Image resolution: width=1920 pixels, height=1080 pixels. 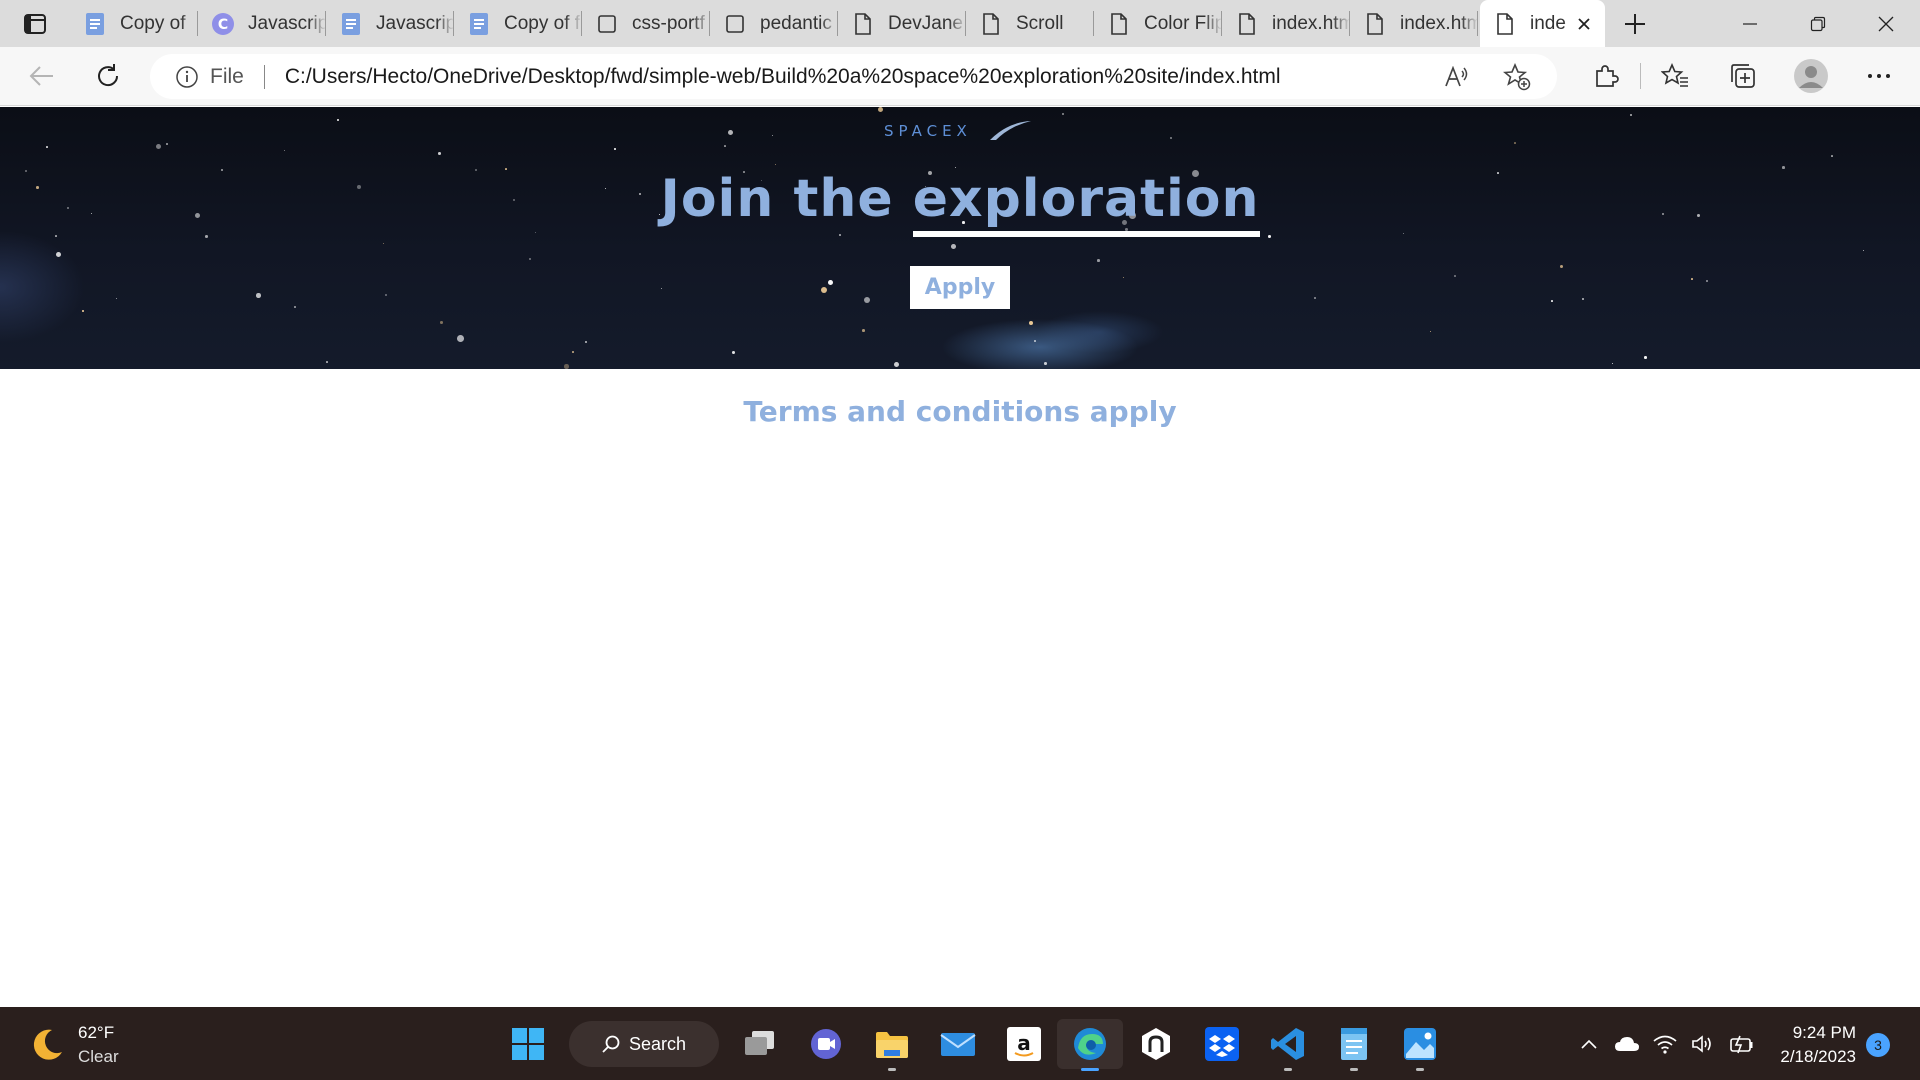 I want to click on tab-javascript-2: Javascrip, so click(x=390, y=23).